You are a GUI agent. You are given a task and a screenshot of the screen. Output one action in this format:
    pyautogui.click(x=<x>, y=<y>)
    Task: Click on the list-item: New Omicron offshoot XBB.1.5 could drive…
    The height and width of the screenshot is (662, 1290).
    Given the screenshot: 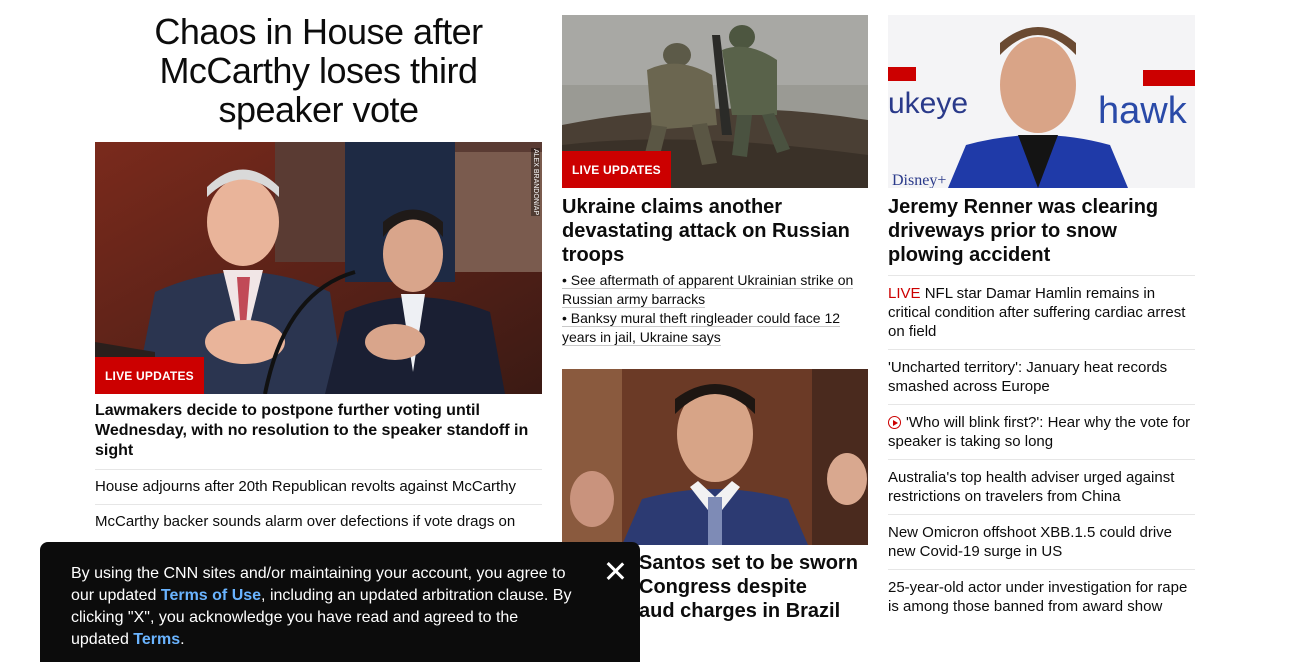 What is the action you would take?
    pyautogui.click(x=1041, y=541)
    